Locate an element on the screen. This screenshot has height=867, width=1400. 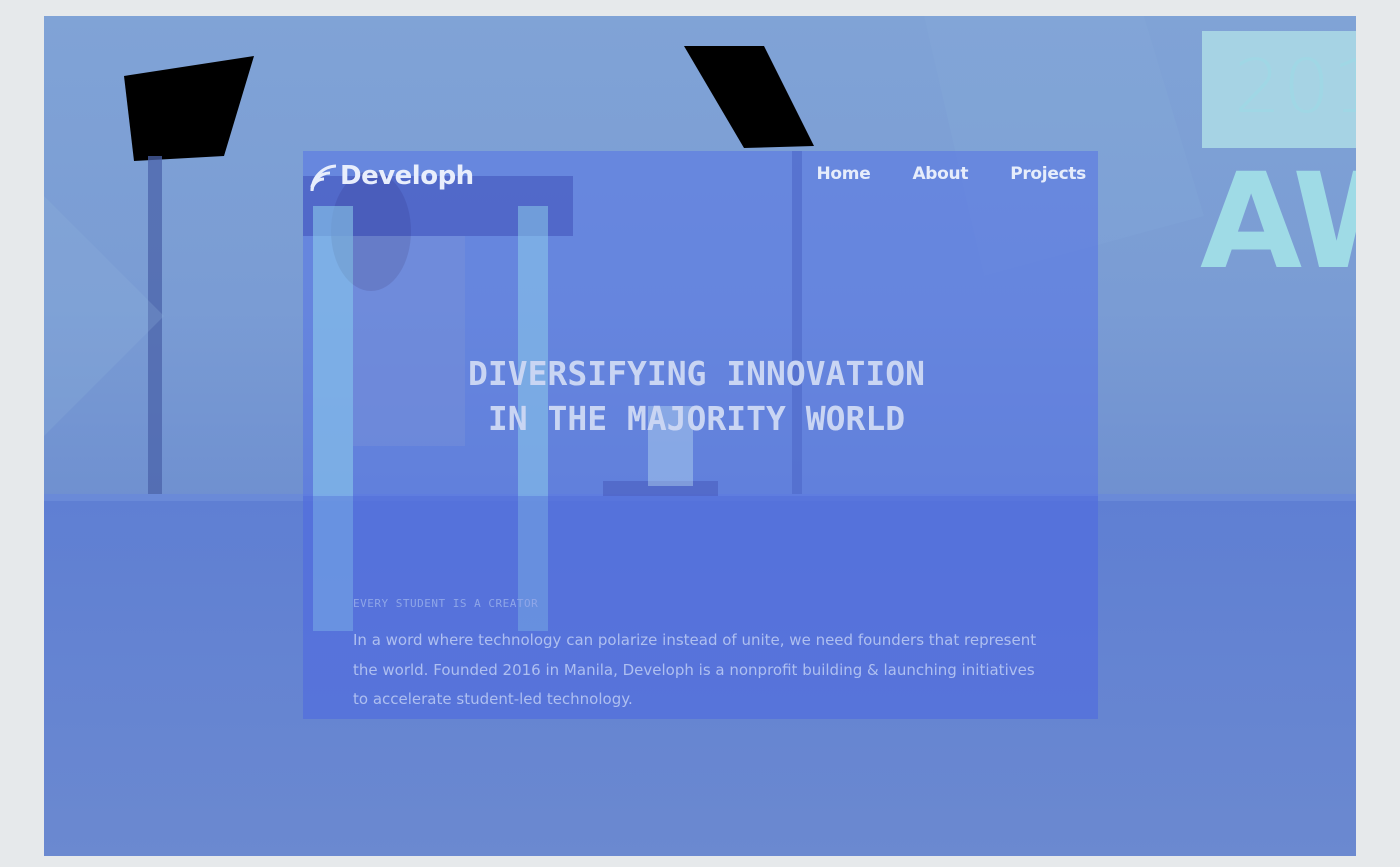
stage-graphic-shape is located at coordinates (104, 316).